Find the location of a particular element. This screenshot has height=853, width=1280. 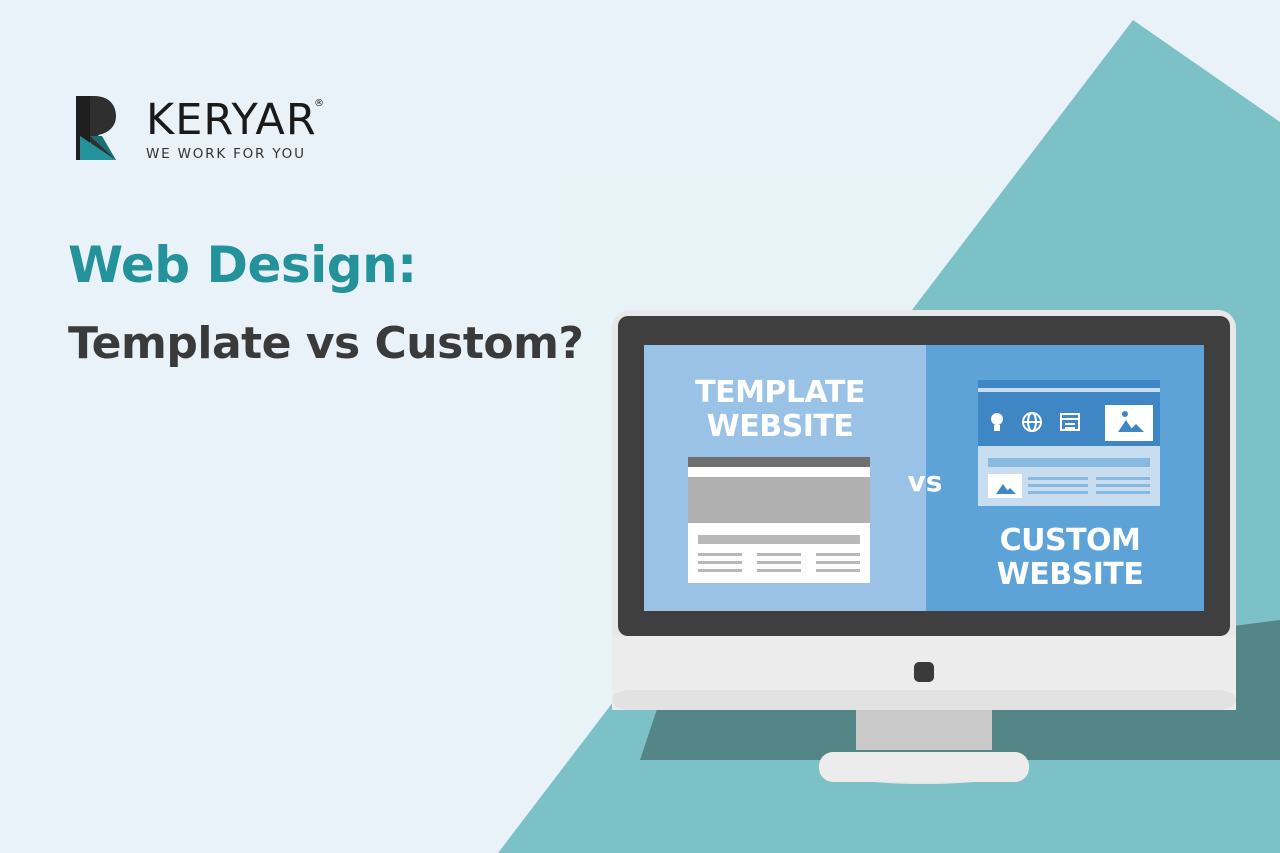

template-website-label: TEMPLATE WEBSITE is located at coordinates (780, 410).